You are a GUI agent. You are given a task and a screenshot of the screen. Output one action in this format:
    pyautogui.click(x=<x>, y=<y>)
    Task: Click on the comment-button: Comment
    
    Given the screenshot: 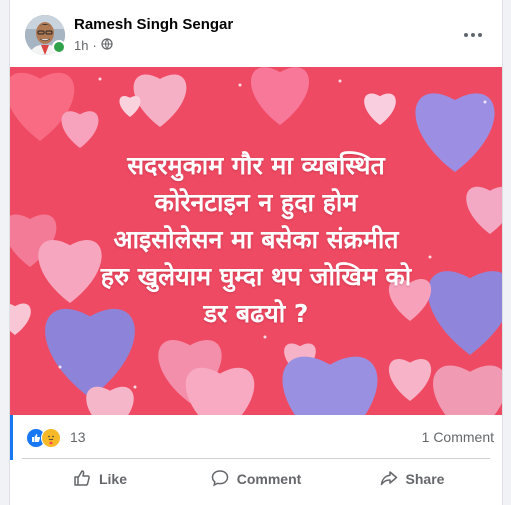 What is the action you would take?
    pyautogui.click(x=256, y=479)
    